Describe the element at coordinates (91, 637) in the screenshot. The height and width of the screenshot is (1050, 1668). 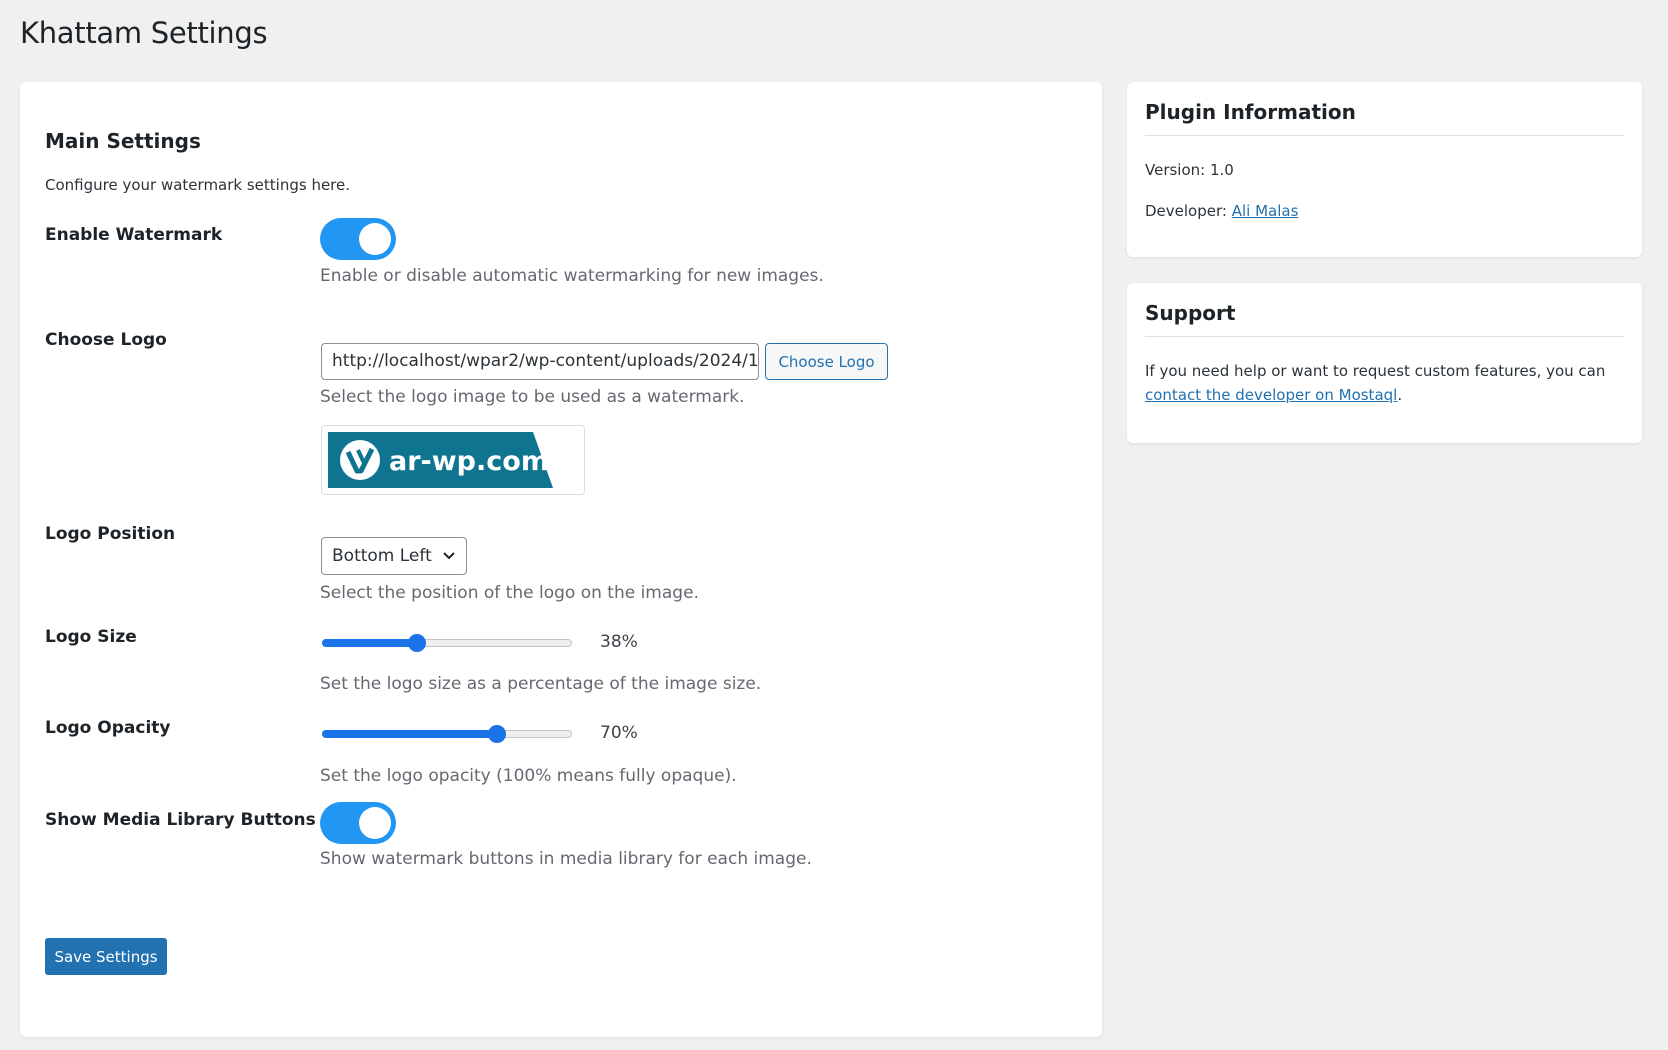
I see `logo-size-label: Logo Size` at that location.